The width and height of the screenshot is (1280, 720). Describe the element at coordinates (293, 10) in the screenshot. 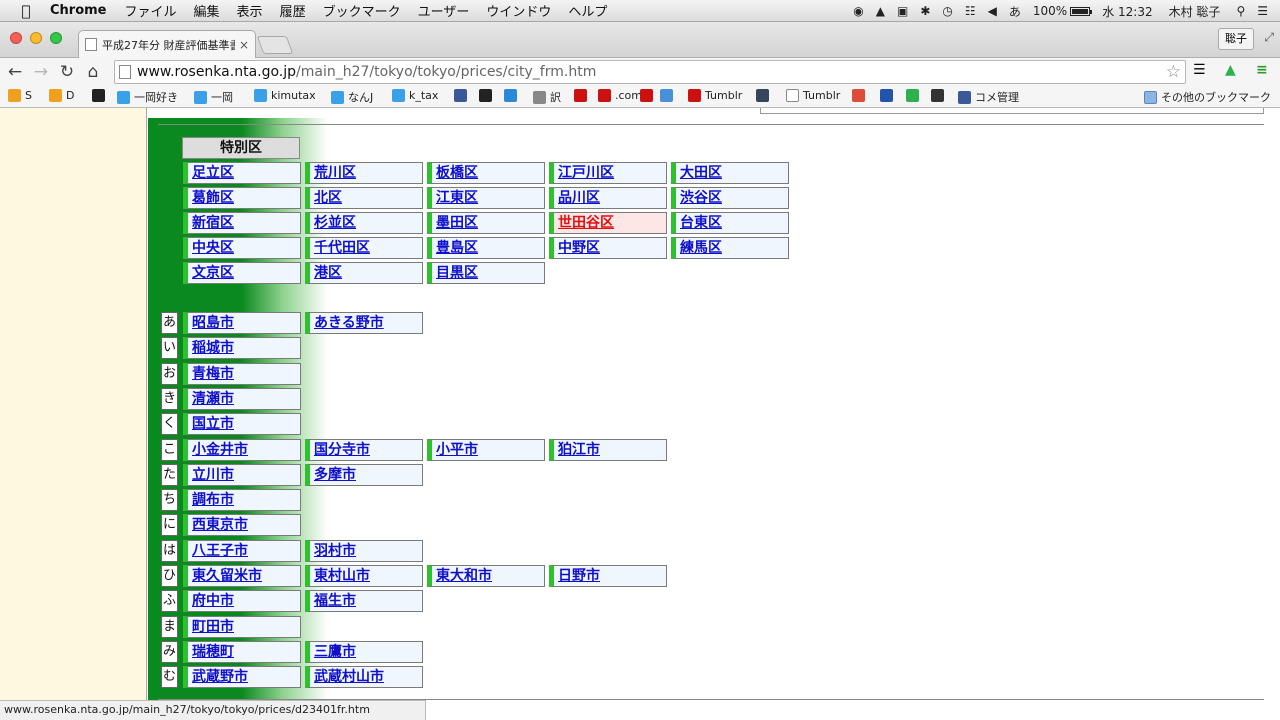

I see `menu-history: 履歴` at that location.